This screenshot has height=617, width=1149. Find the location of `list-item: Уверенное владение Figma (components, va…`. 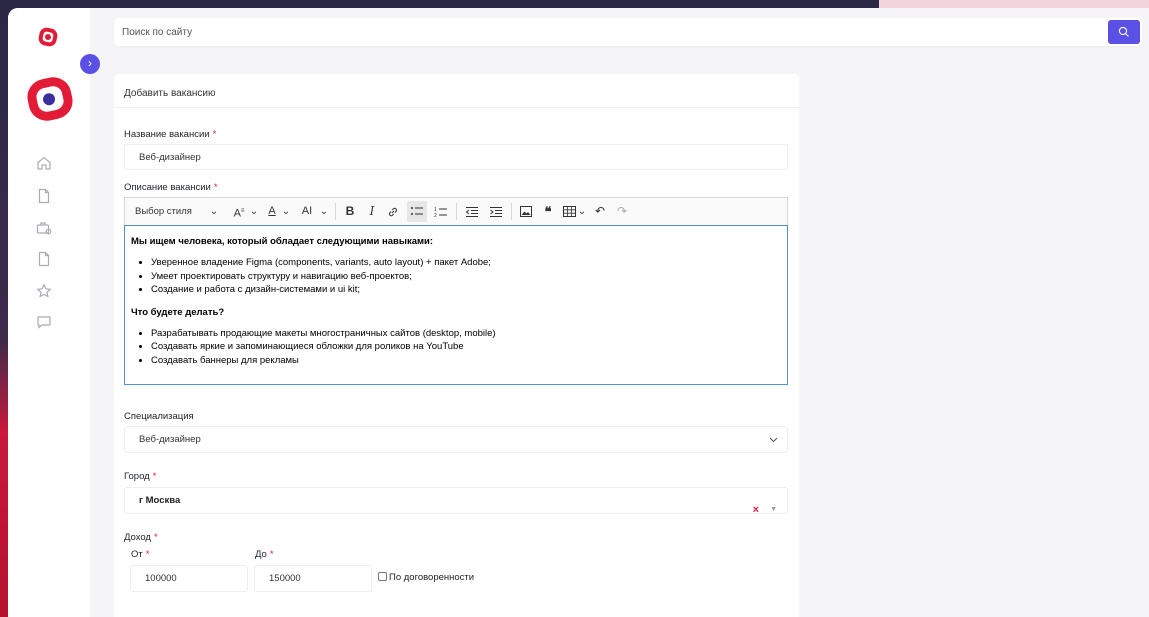

list-item: Уверенное владение Figma (components, va… is located at coordinates (466, 263).